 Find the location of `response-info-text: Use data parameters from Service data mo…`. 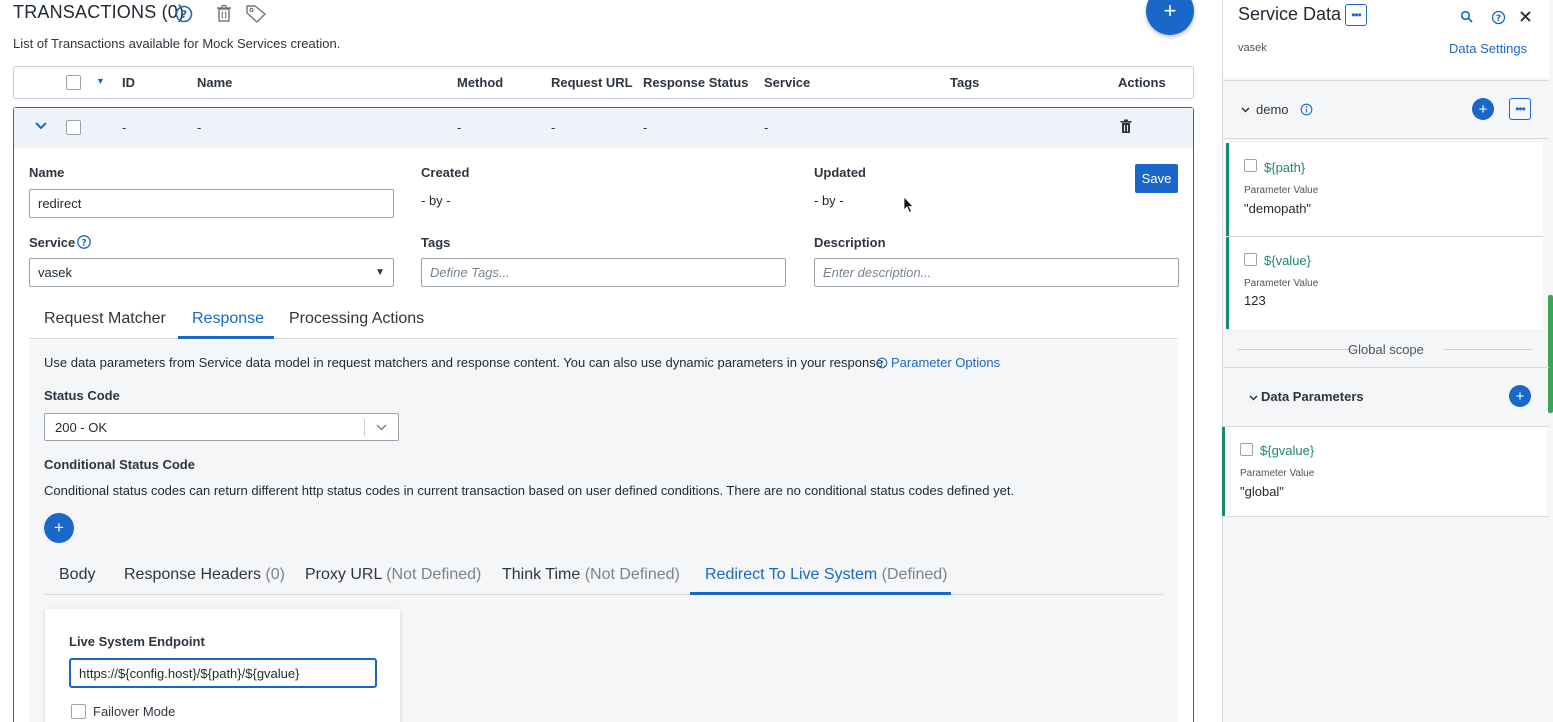

response-info-text: Use data parameters from Service data mo… is located at coordinates (465, 362).